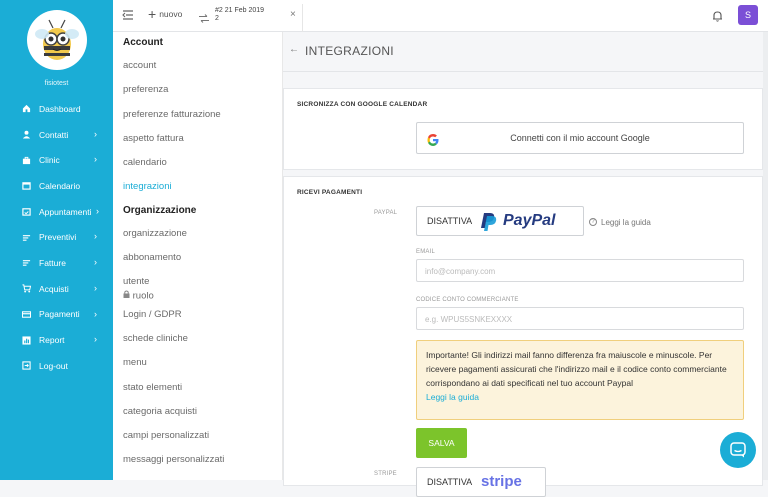  Describe the element at coordinates (197, 315) in the screenshot. I see `menu-item-login-gdpr: Login / GDPR` at that location.